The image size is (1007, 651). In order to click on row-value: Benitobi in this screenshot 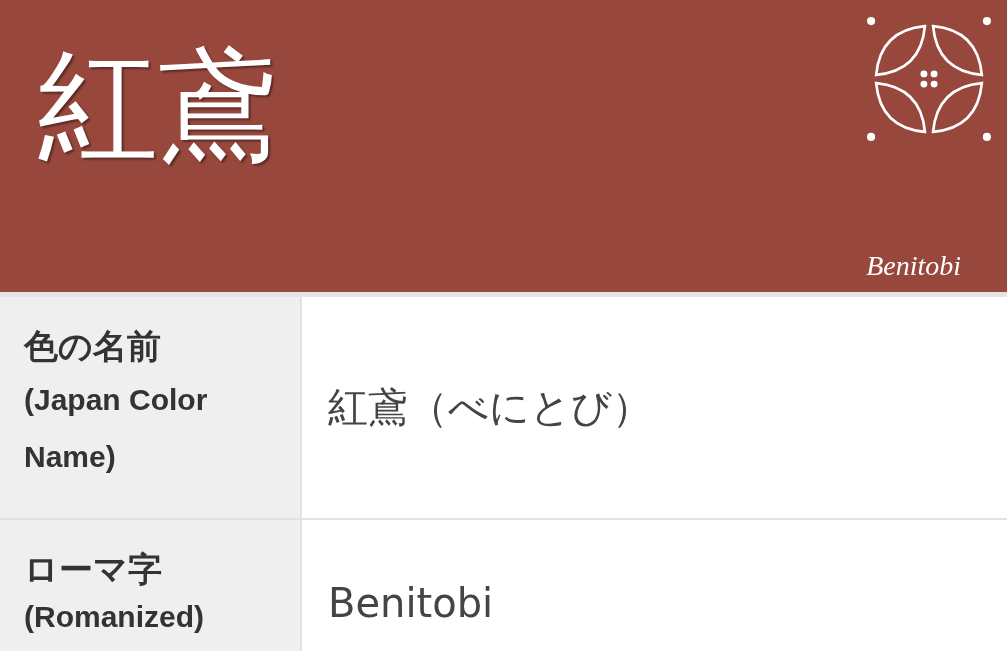, I will do `click(411, 603)`.